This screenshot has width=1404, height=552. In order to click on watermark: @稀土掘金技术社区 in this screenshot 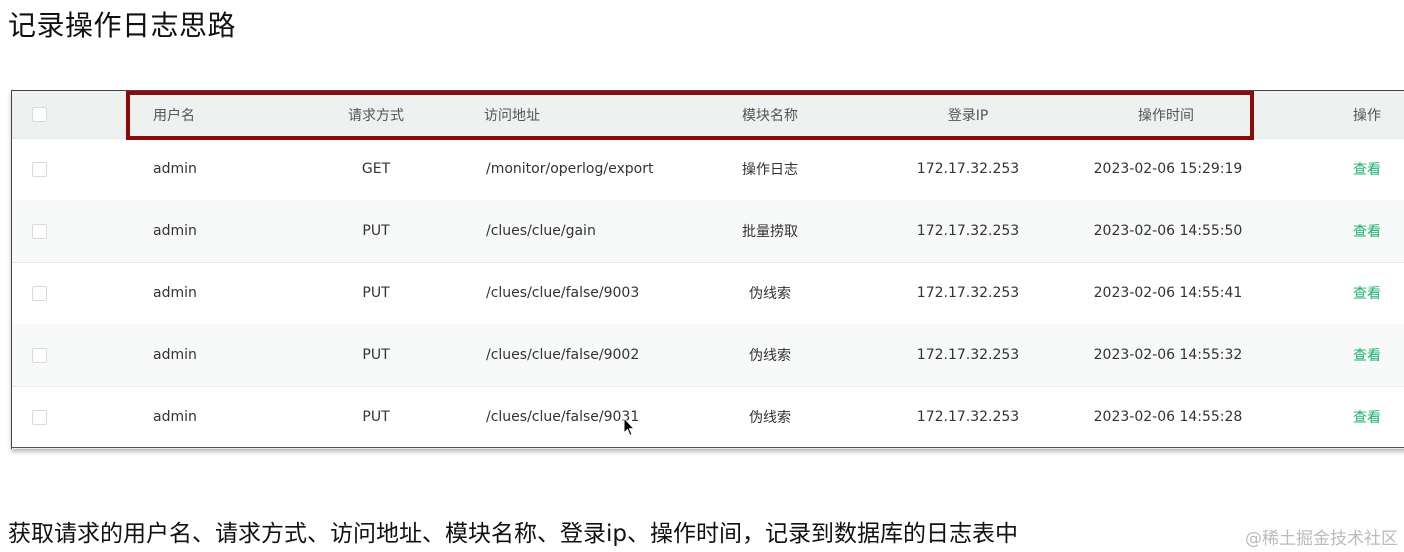, I will do `click(1321, 539)`.